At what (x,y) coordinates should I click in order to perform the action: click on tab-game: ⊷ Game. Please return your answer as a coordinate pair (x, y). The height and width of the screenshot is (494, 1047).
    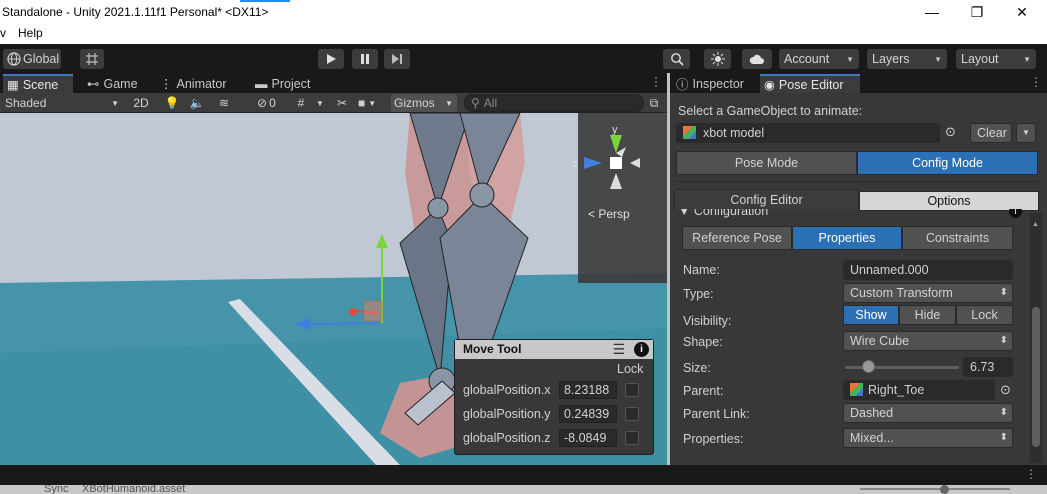
    Looking at the image, I should click on (112, 83).